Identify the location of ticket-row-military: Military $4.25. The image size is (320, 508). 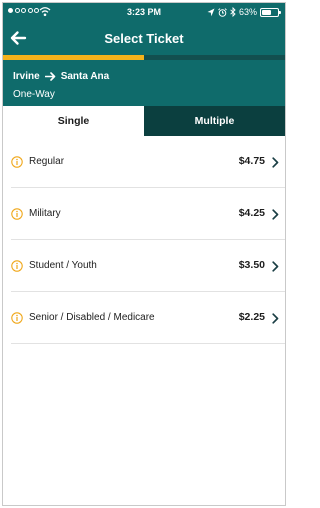
(144, 214).